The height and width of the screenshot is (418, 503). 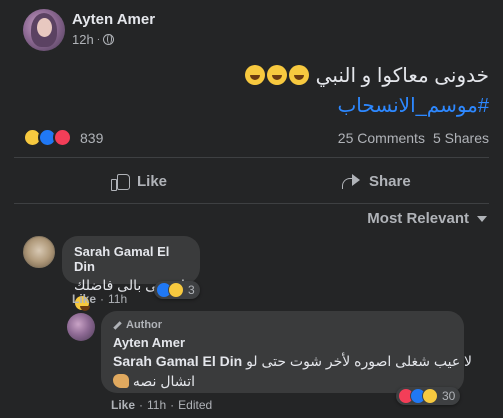 What do you see at coordinates (113, 19) in the screenshot?
I see `post-author-name: Ayten Amer` at bounding box center [113, 19].